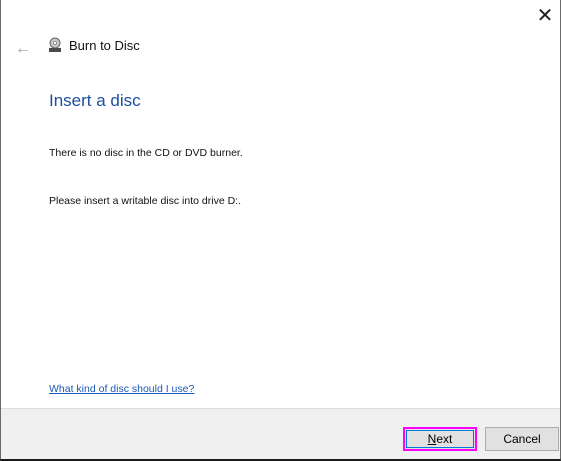 Image resolution: width=561 pixels, height=461 pixels. What do you see at coordinates (121, 389) in the screenshot?
I see `disc-help-link: What kind of disc should I use?` at bounding box center [121, 389].